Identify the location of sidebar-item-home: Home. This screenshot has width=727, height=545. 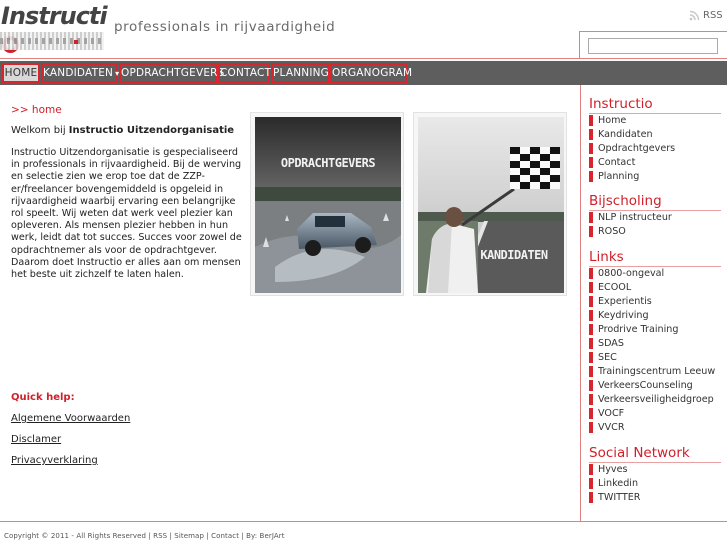
(607, 120).